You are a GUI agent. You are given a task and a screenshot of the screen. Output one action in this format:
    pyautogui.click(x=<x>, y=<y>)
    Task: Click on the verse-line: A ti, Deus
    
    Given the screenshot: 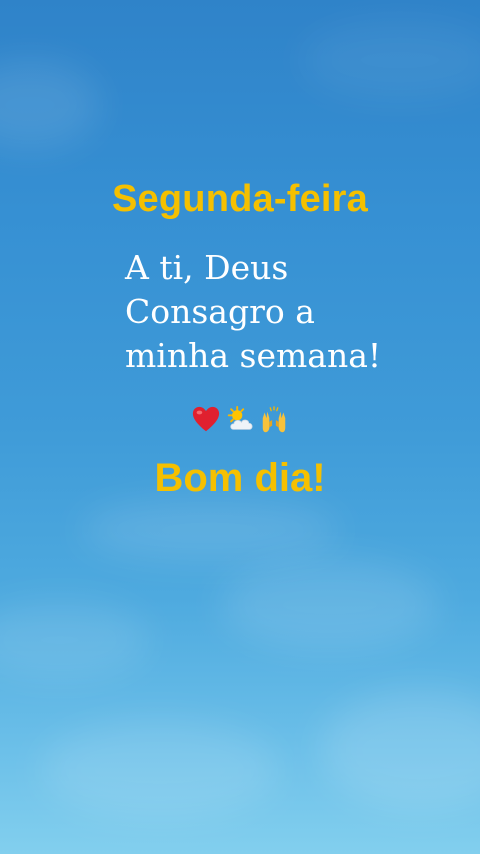 What is the action you would take?
    pyautogui.click(x=207, y=267)
    